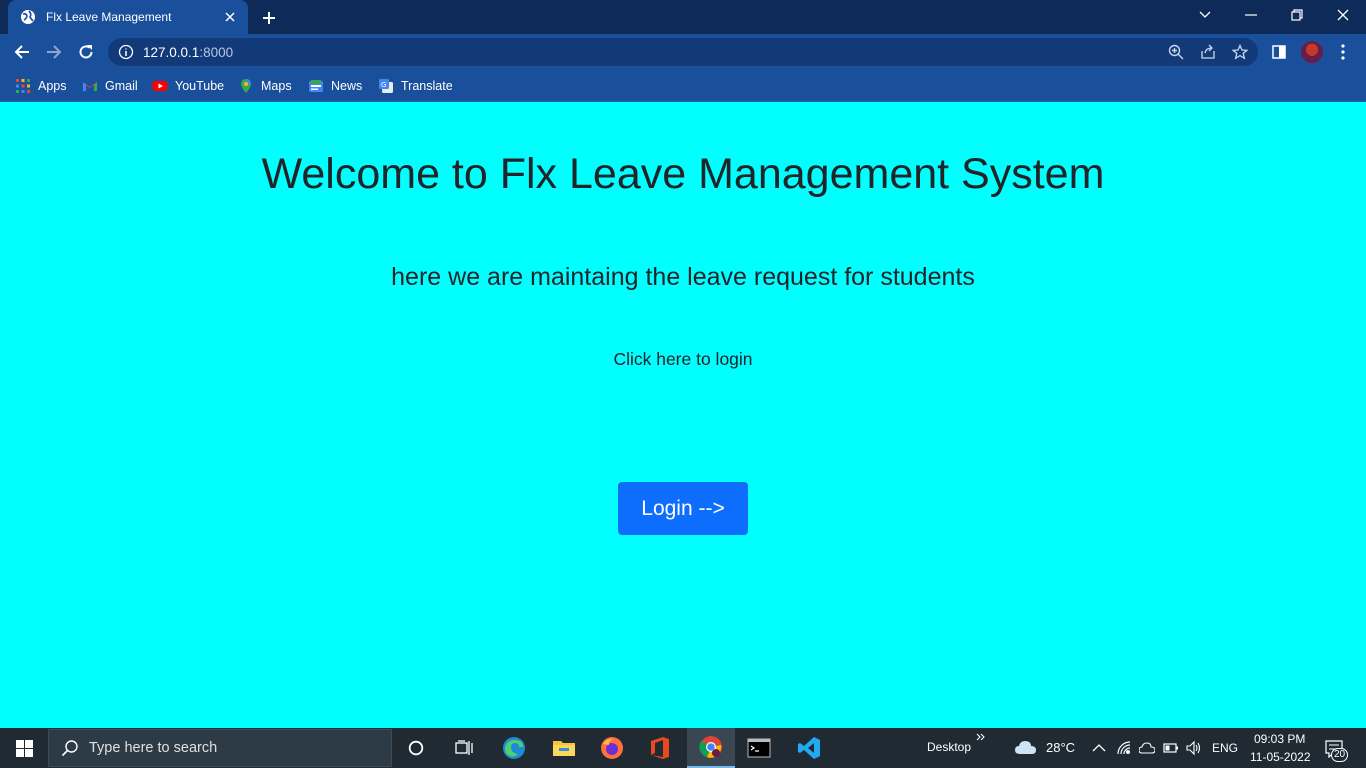  What do you see at coordinates (1176, 52) in the screenshot?
I see `zoom-icon` at bounding box center [1176, 52].